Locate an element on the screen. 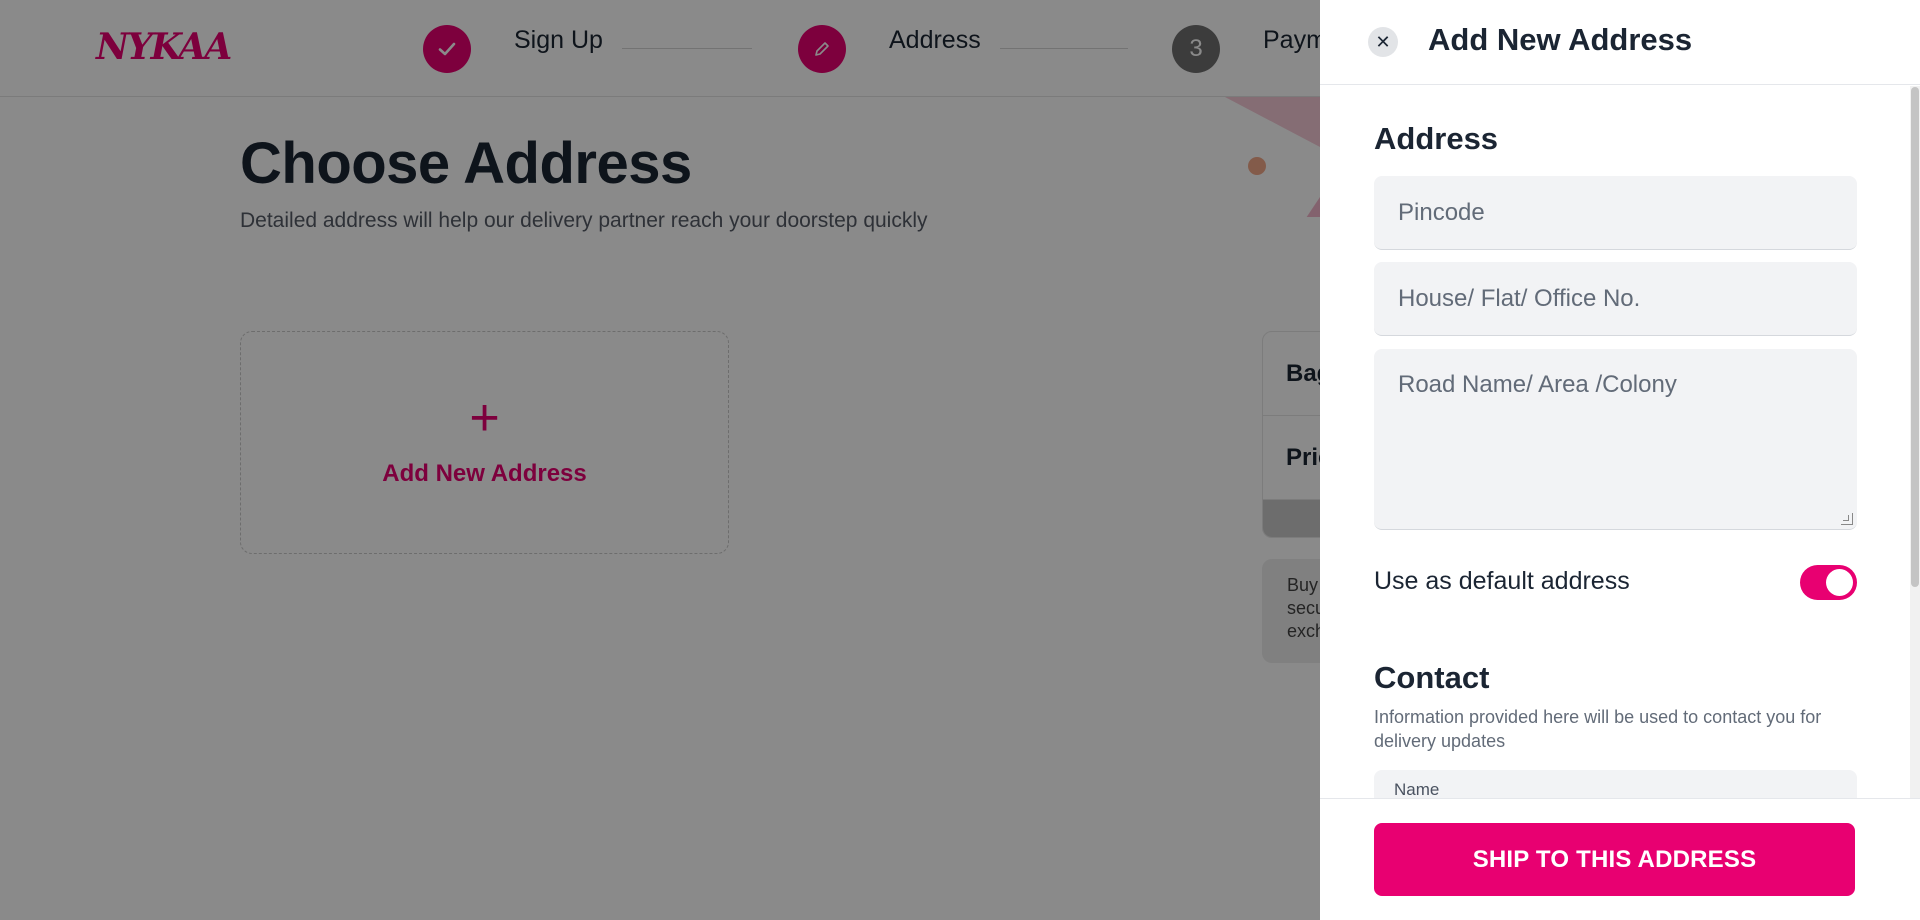 Image resolution: width=1920 pixels, height=920 pixels. drawer-footer: SHIP TO THIS ADDRESS is located at coordinates (1620, 859).